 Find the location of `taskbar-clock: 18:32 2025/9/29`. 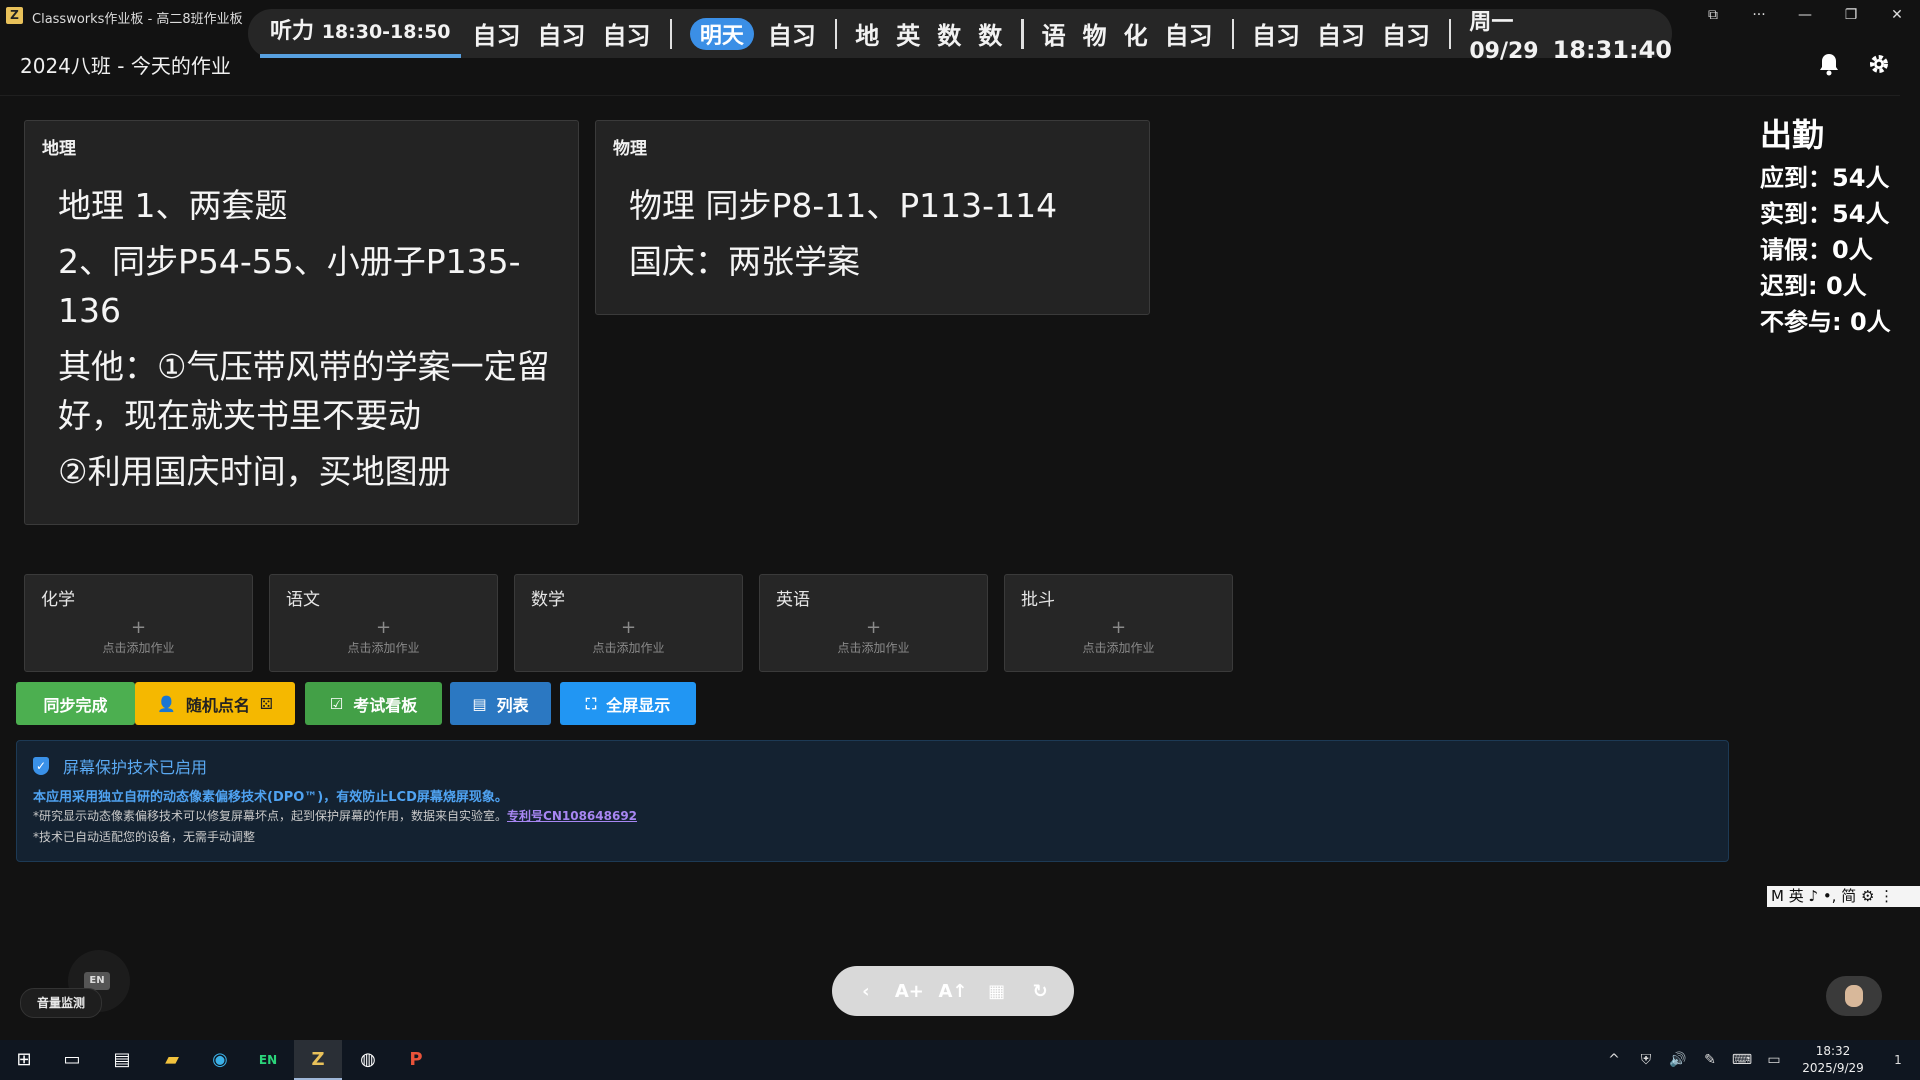

taskbar-clock: 18:32 2025/9/29 is located at coordinates (1833, 1060).